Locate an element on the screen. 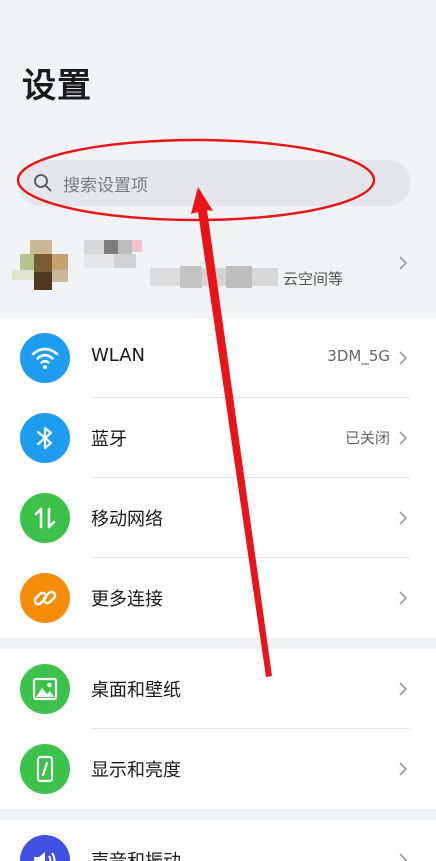 The image size is (436, 861). search-placeholder: 搜索设置项 is located at coordinates (105, 185).